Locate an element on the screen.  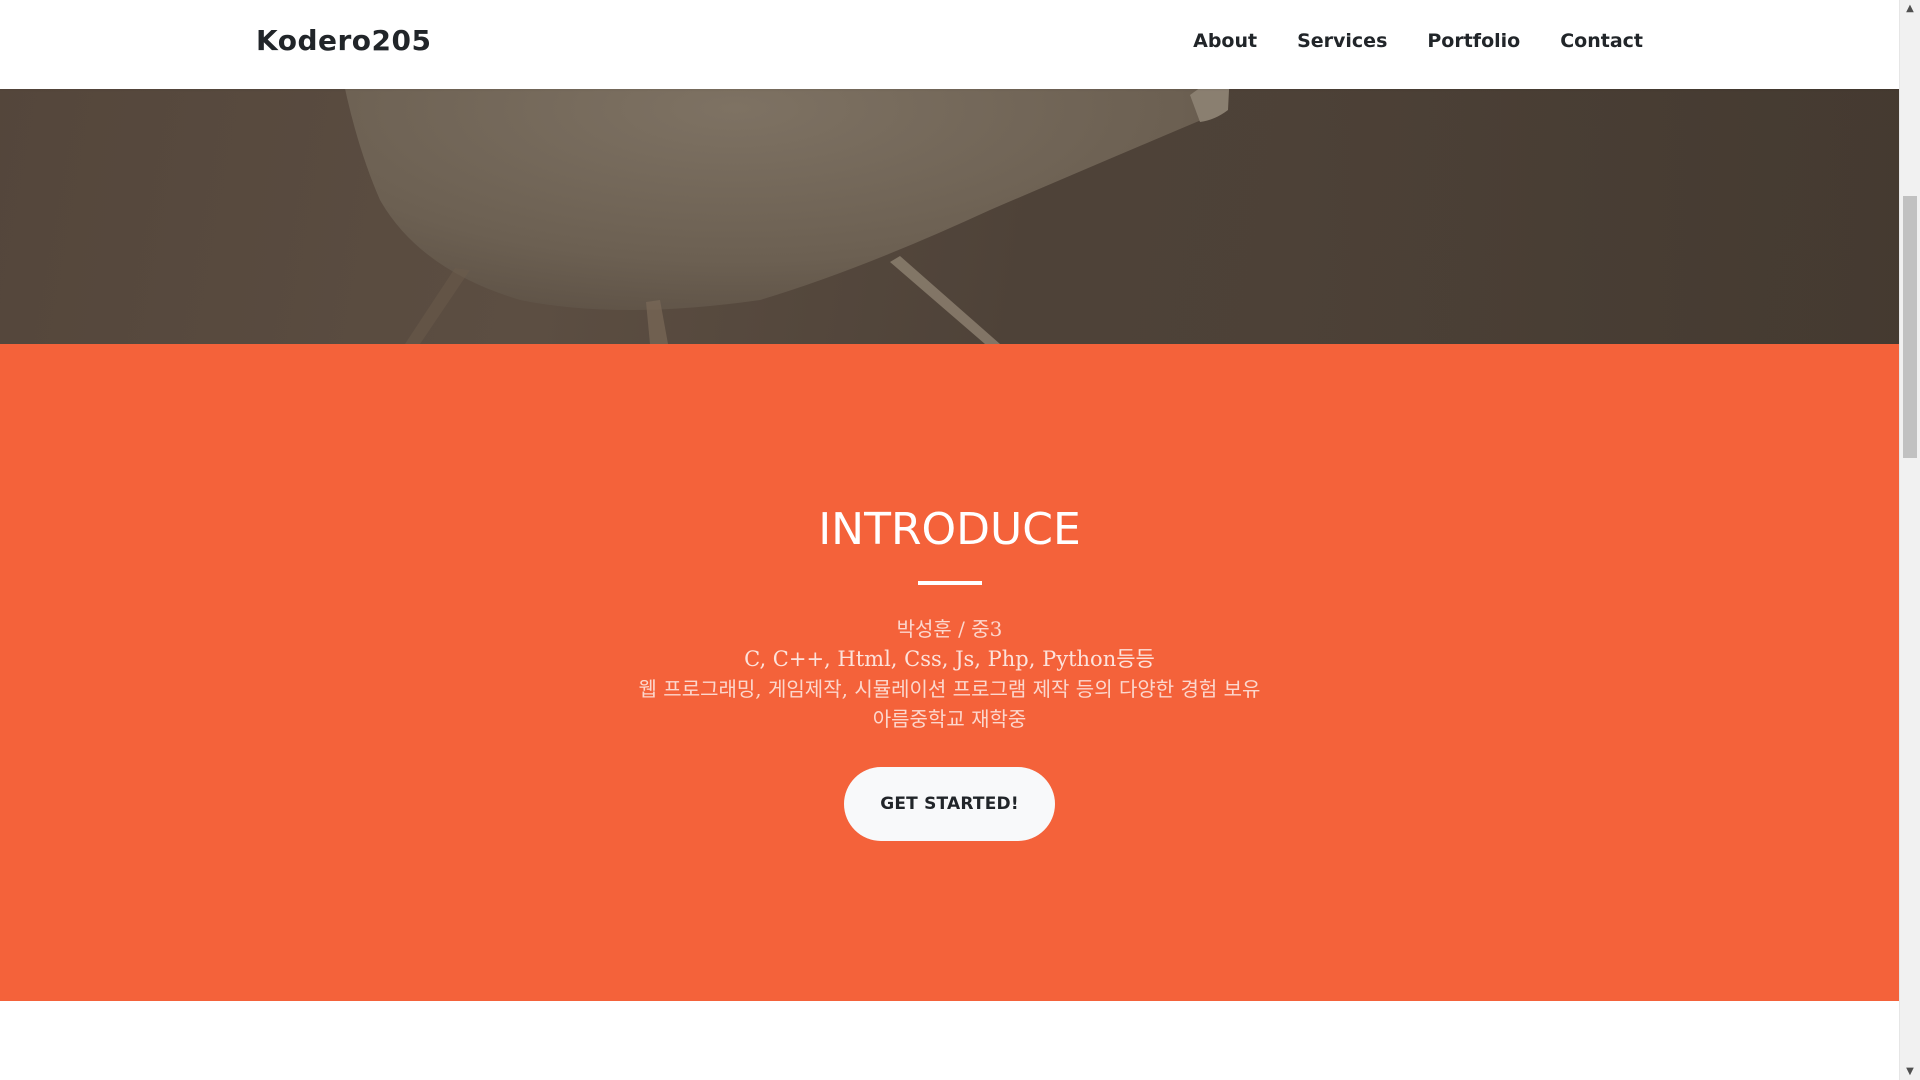
intro-line-name: 박성훈 / 중3 is located at coordinates (949, 629).